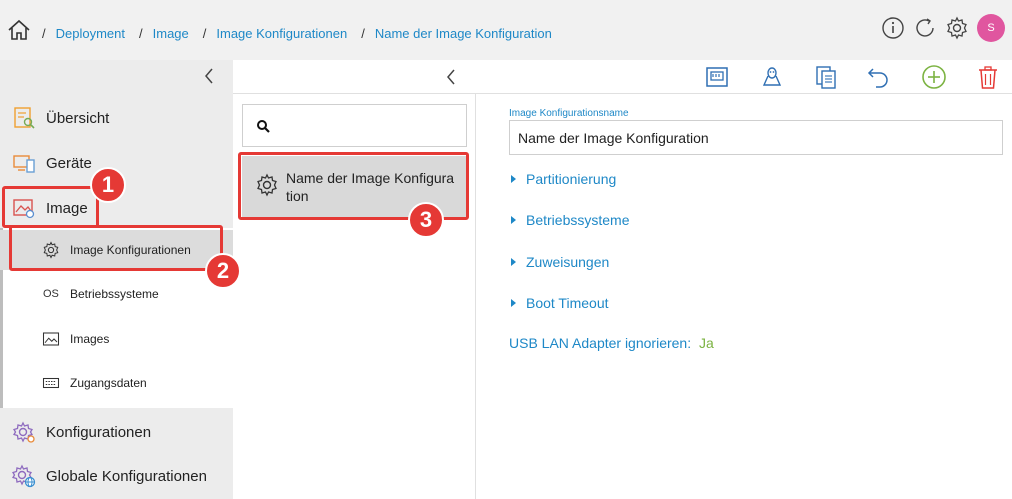 The width and height of the screenshot is (1012, 499). I want to click on add-icon, so click(934, 77).